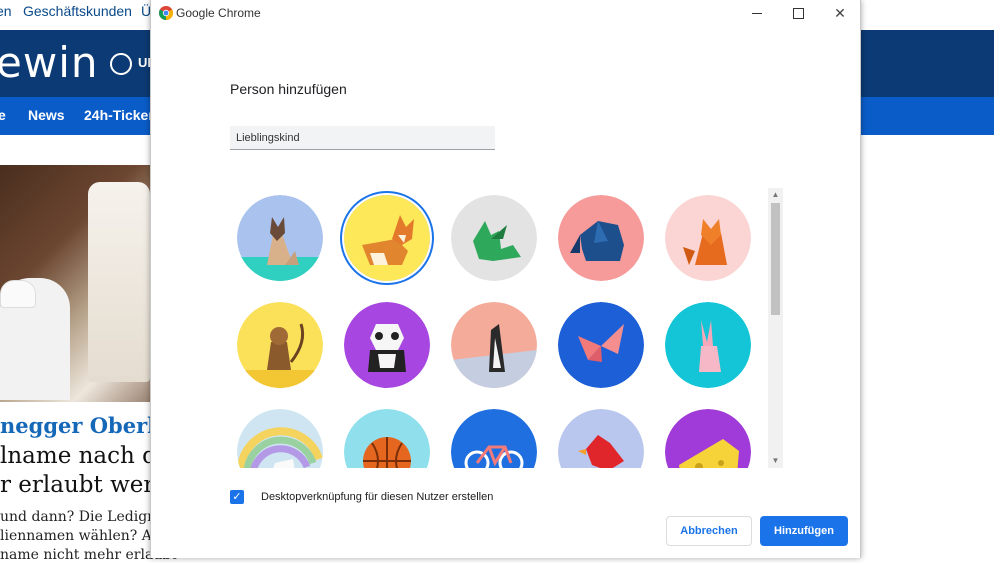 The height and width of the screenshot is (563, 994). Describe the element at coordinates (775, 195) in the screenshot. I see `scroll-up-arrow-icon: ▲` at that location.